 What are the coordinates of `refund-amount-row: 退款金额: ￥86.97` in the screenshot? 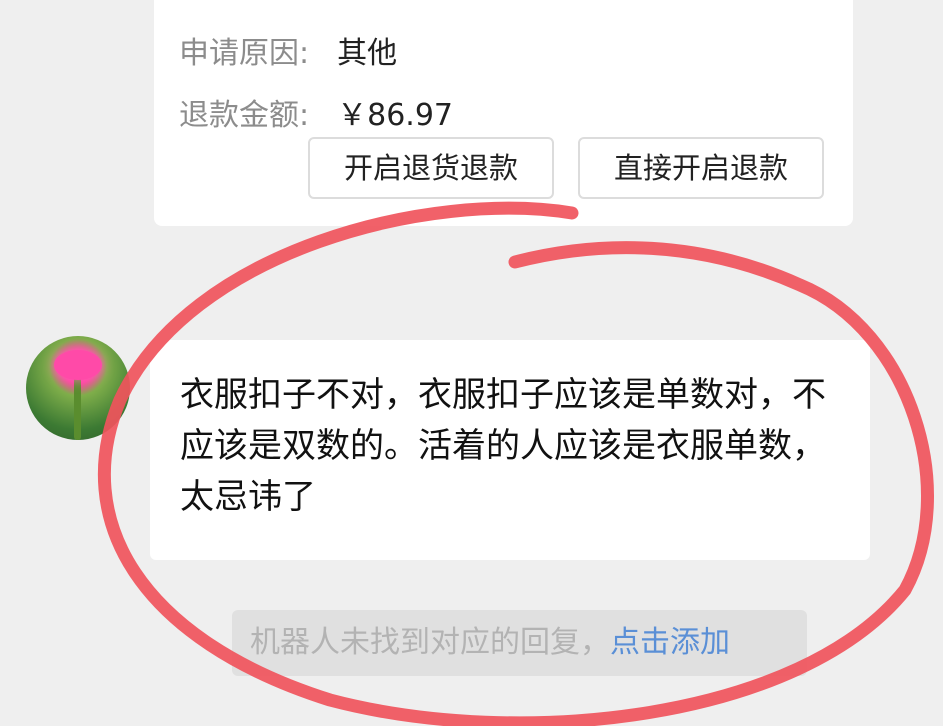 It's located at (316, 112).